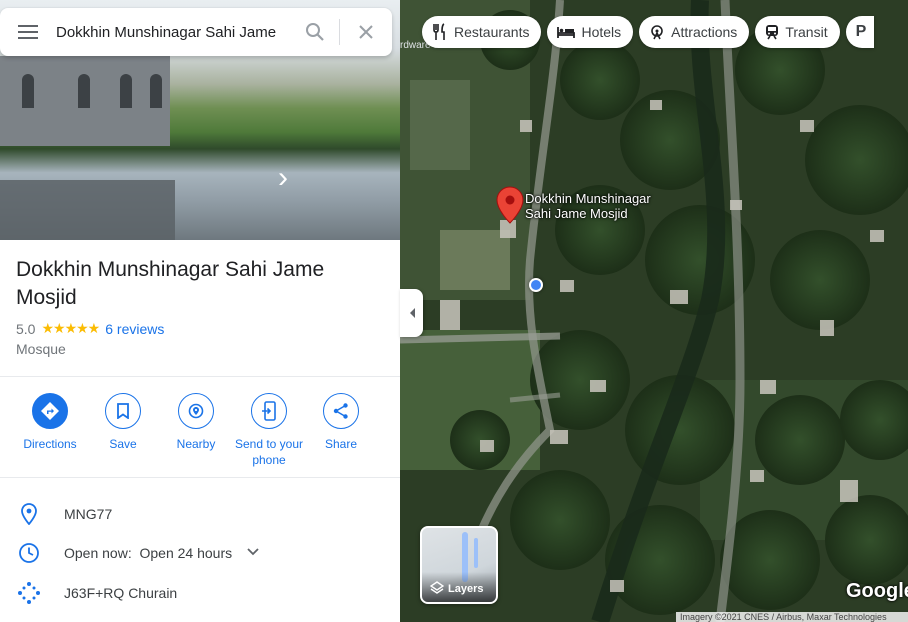  I want to click on chip-parking: P, so click(860, 32).